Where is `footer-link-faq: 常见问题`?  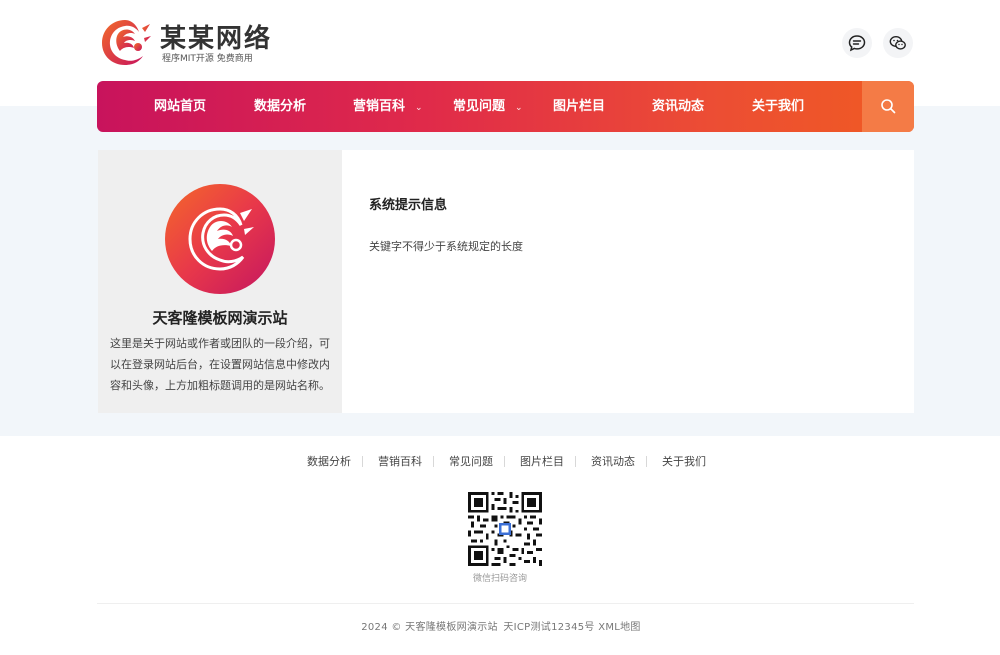 footer-link-faq: 常见问题 is located at coordinates (471, 461).